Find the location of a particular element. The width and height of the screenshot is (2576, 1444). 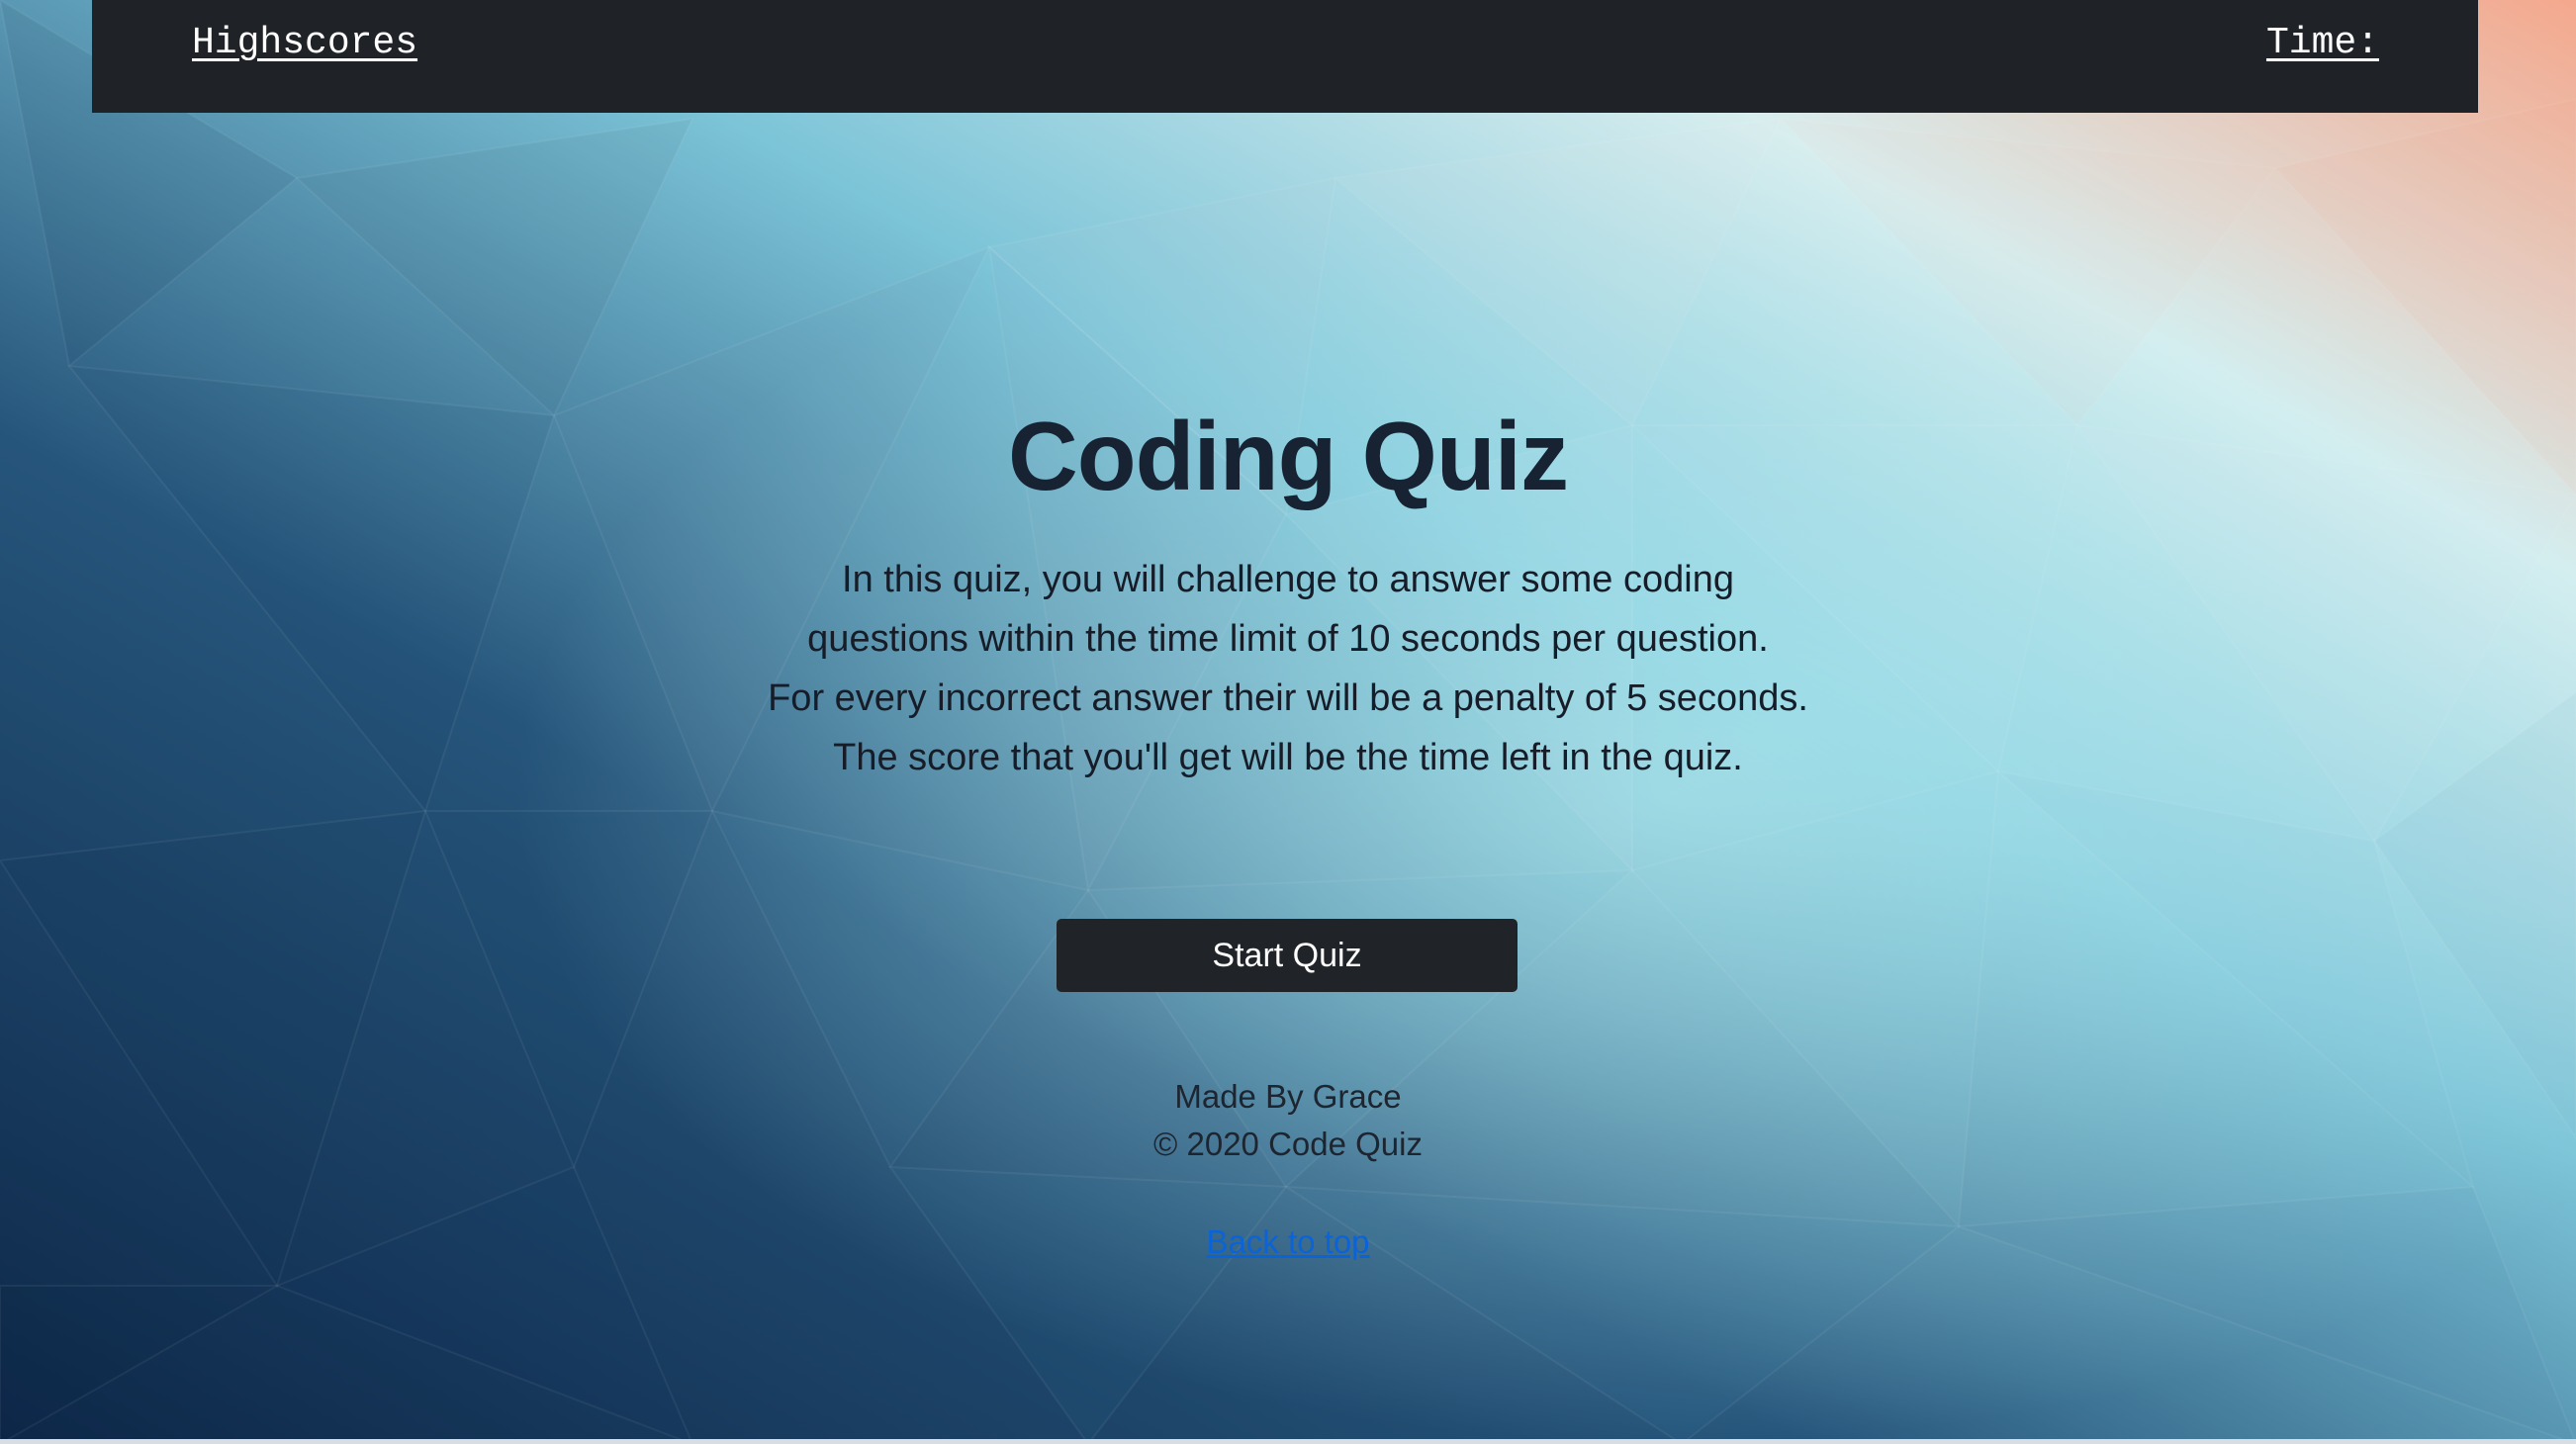

timer-label: Time: is located at coordinates (2322, 43).